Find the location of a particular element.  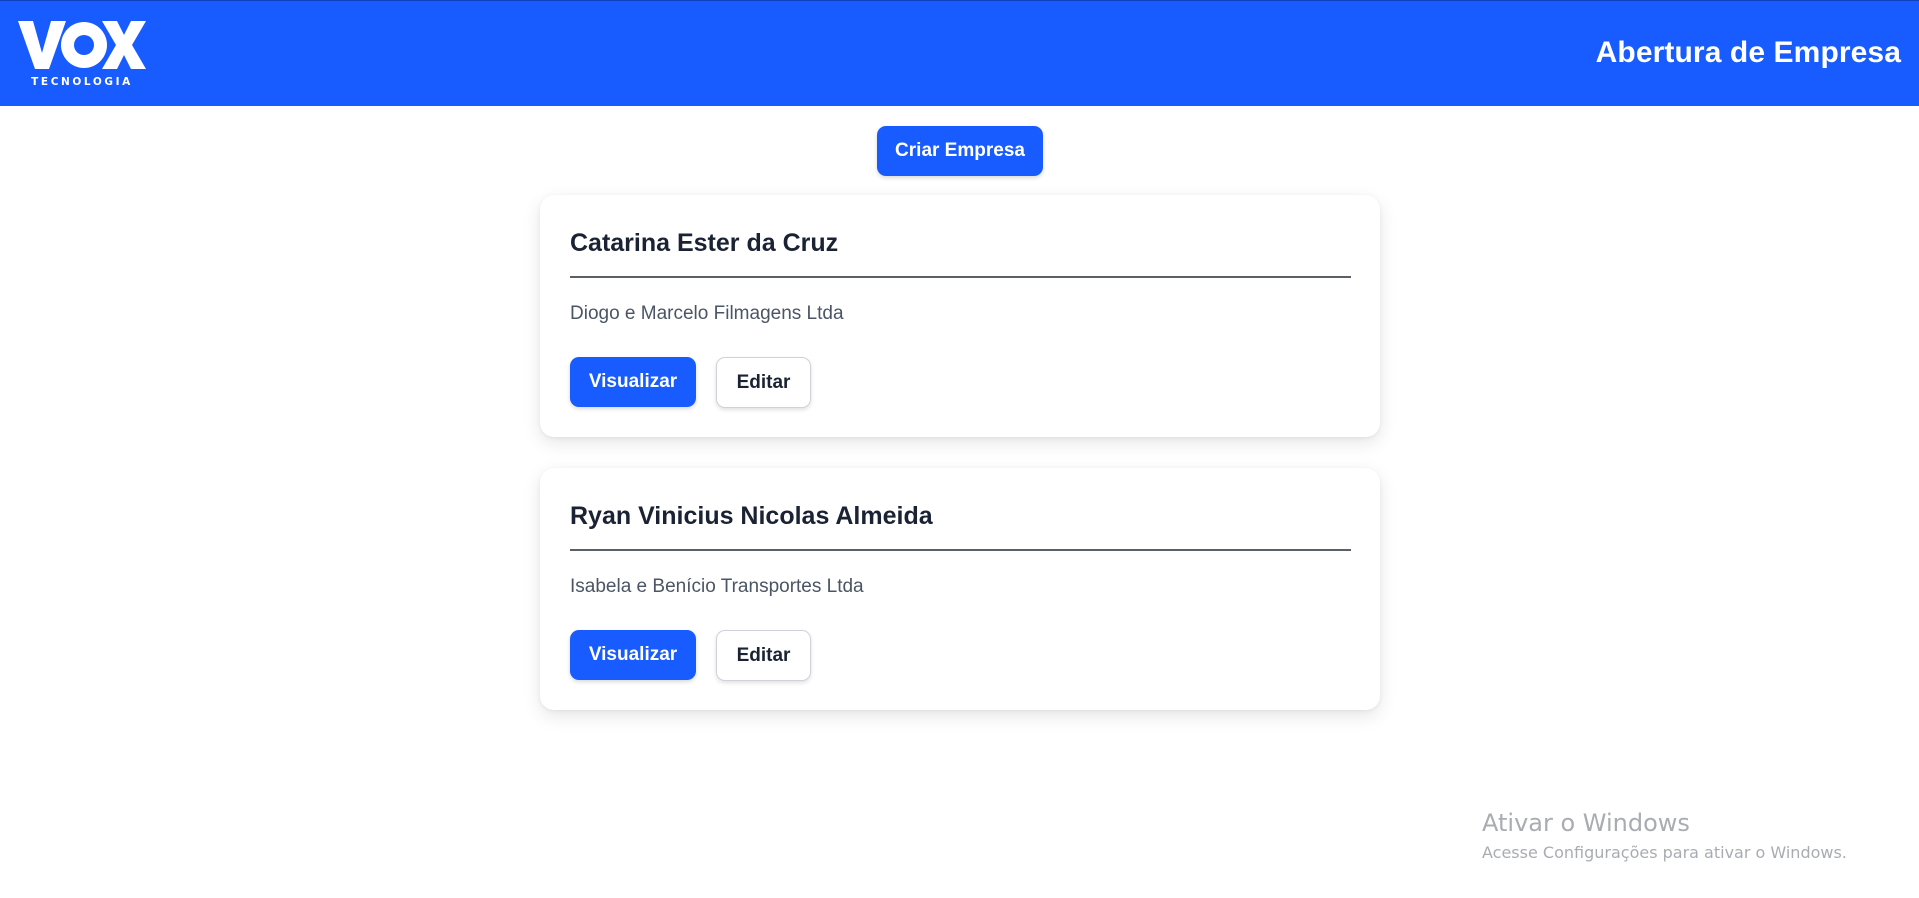

page-title: Abertura de Empresa is located at coordinates (1748, 52).